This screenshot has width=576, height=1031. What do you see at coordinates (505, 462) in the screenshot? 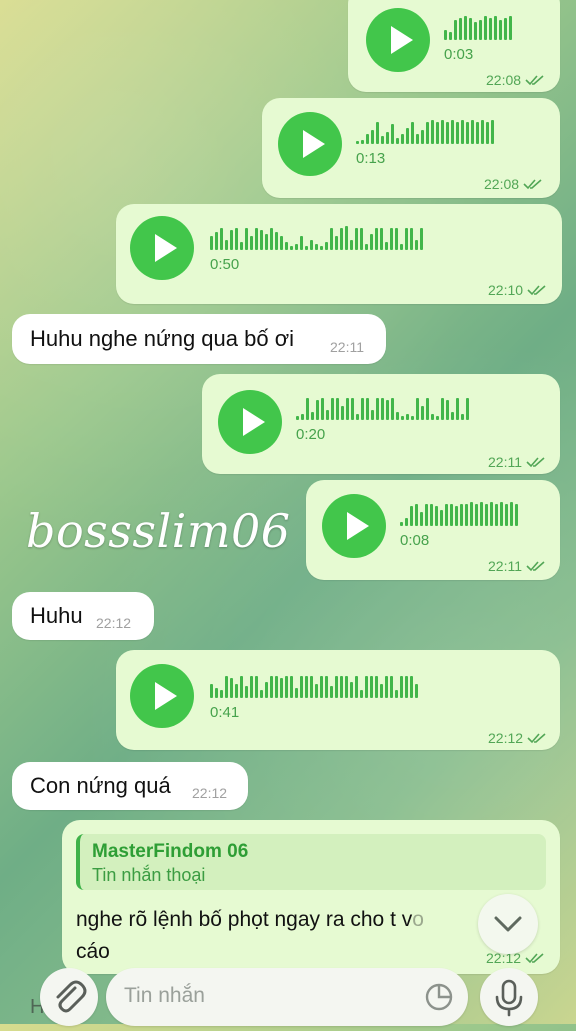
I see `message-time: 22:11` at bounding box center [505, 462].